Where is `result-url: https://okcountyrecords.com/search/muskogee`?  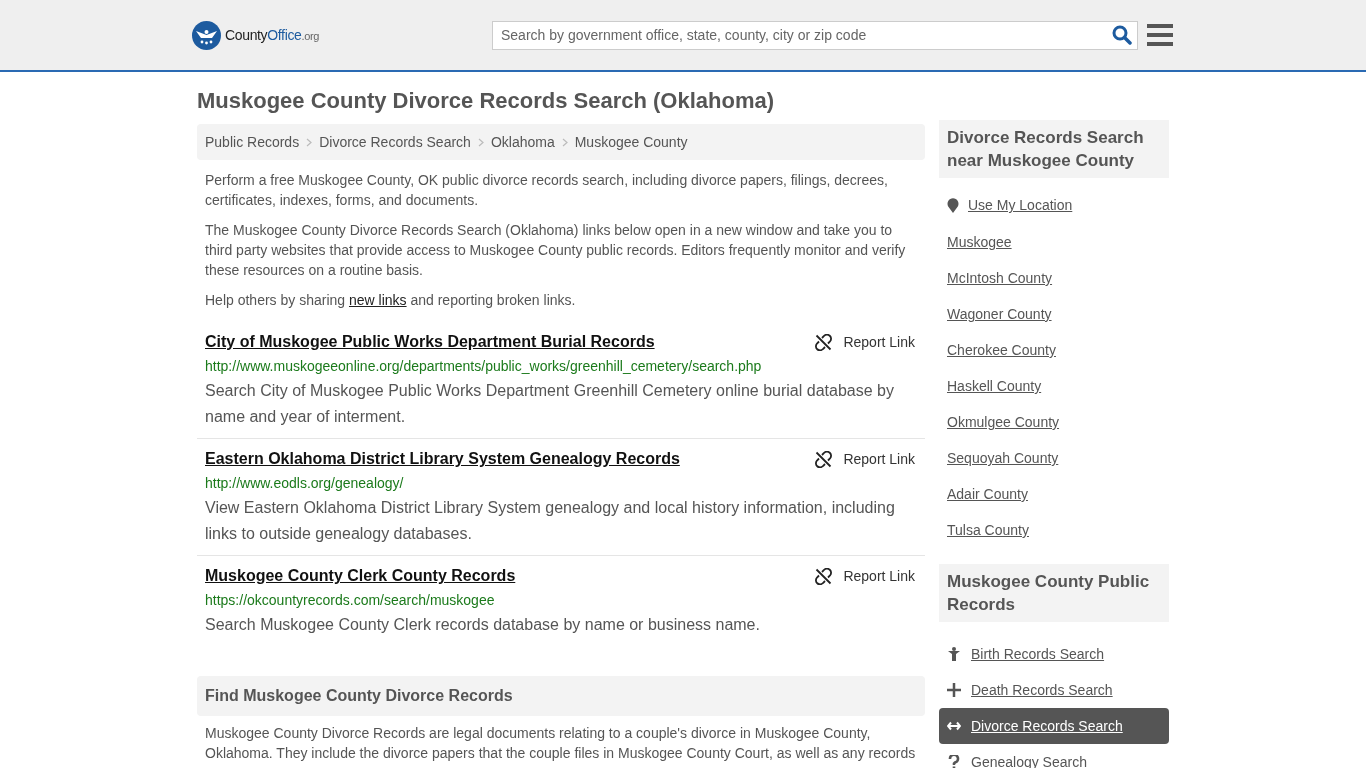 result-url: https://okcountyrecords.com/search/muskogee is located at coordinates (350, 600).